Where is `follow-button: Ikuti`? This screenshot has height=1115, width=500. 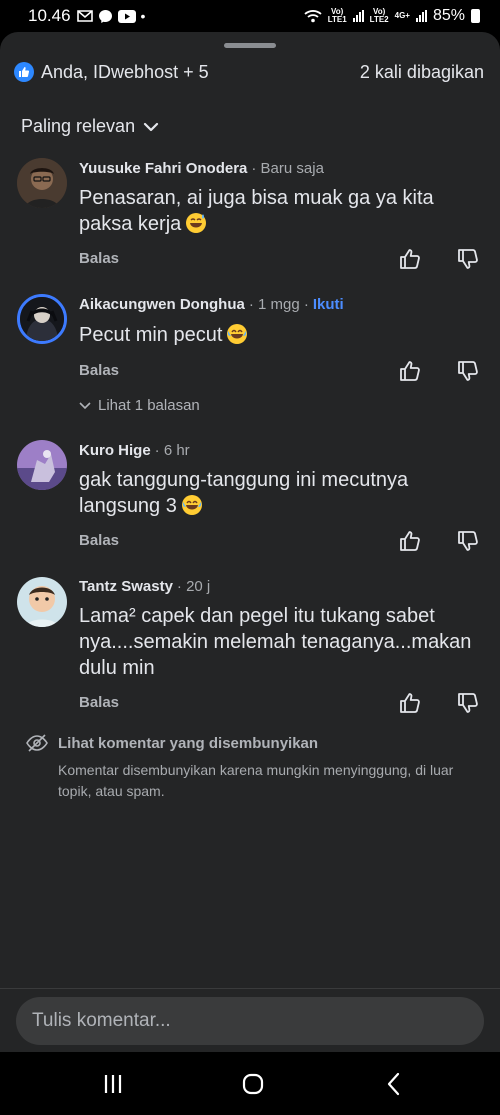
follow-button: Ikuti is located at coordinates (328, 304).